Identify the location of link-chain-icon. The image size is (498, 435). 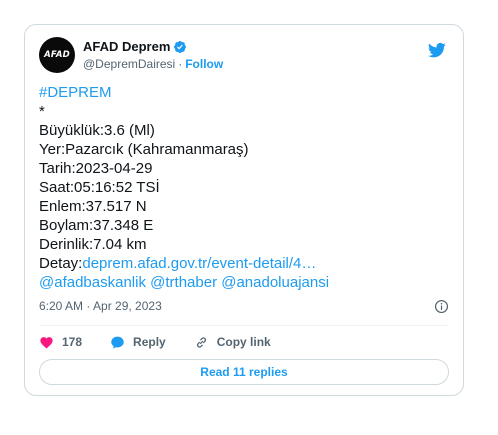
(201, 342).